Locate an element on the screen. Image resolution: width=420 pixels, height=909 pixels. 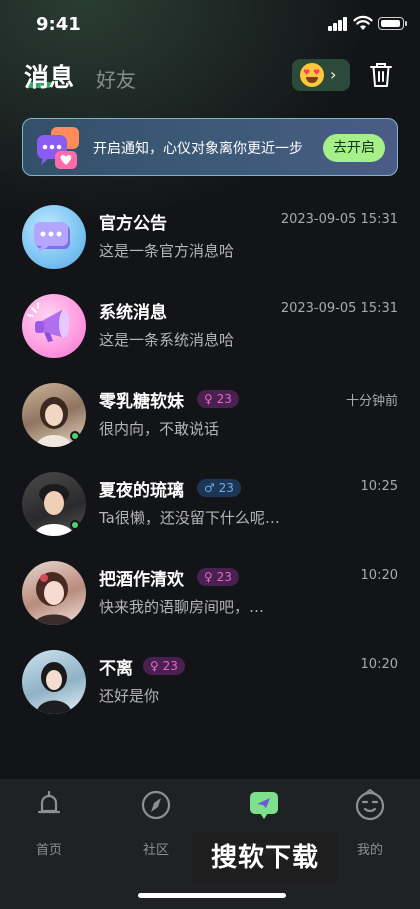
conversation-name: 系统消息 is located at coordinates (133, 313).